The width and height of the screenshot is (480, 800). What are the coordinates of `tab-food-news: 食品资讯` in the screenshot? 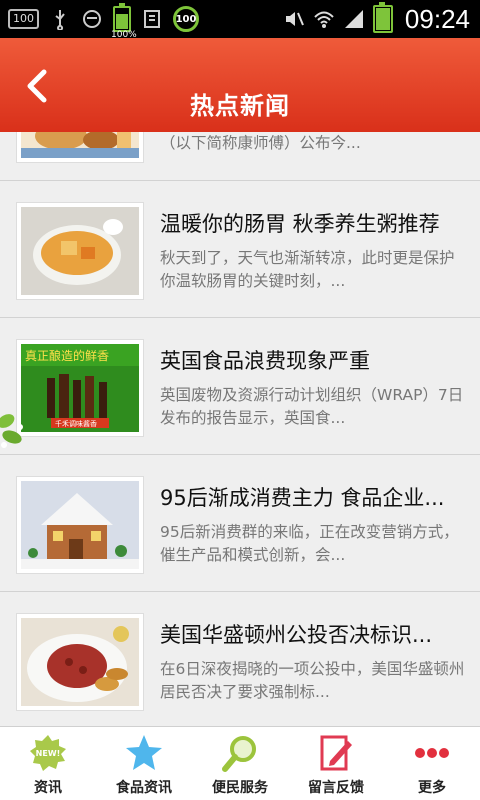 It's located at (144, 763).